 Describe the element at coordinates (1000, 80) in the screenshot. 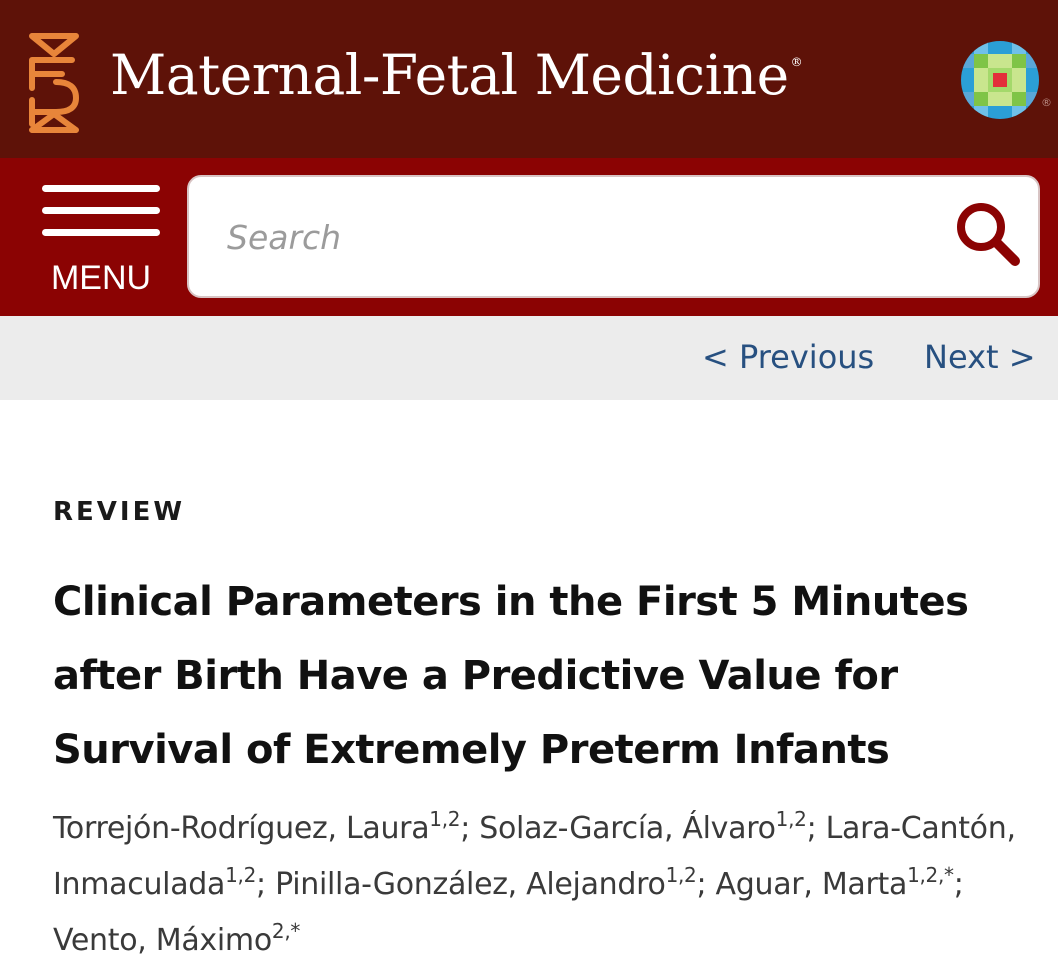

I see `publisher-logo-icon` at that location.